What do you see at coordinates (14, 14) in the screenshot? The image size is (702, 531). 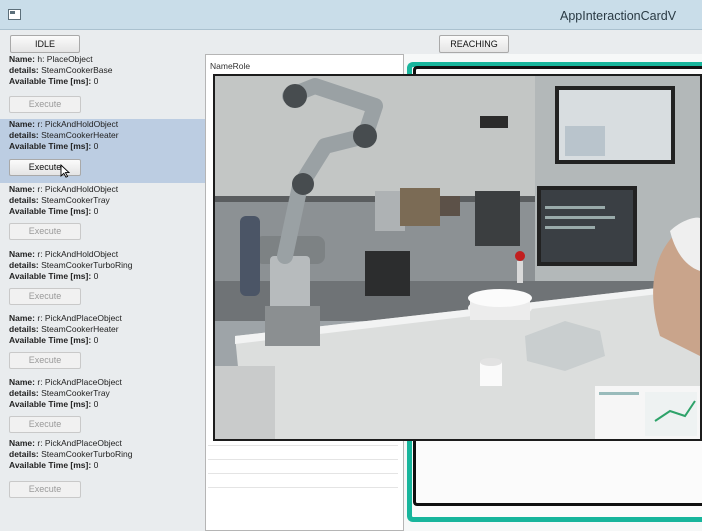 I see `window-icon` at bounding box center [14, 14].